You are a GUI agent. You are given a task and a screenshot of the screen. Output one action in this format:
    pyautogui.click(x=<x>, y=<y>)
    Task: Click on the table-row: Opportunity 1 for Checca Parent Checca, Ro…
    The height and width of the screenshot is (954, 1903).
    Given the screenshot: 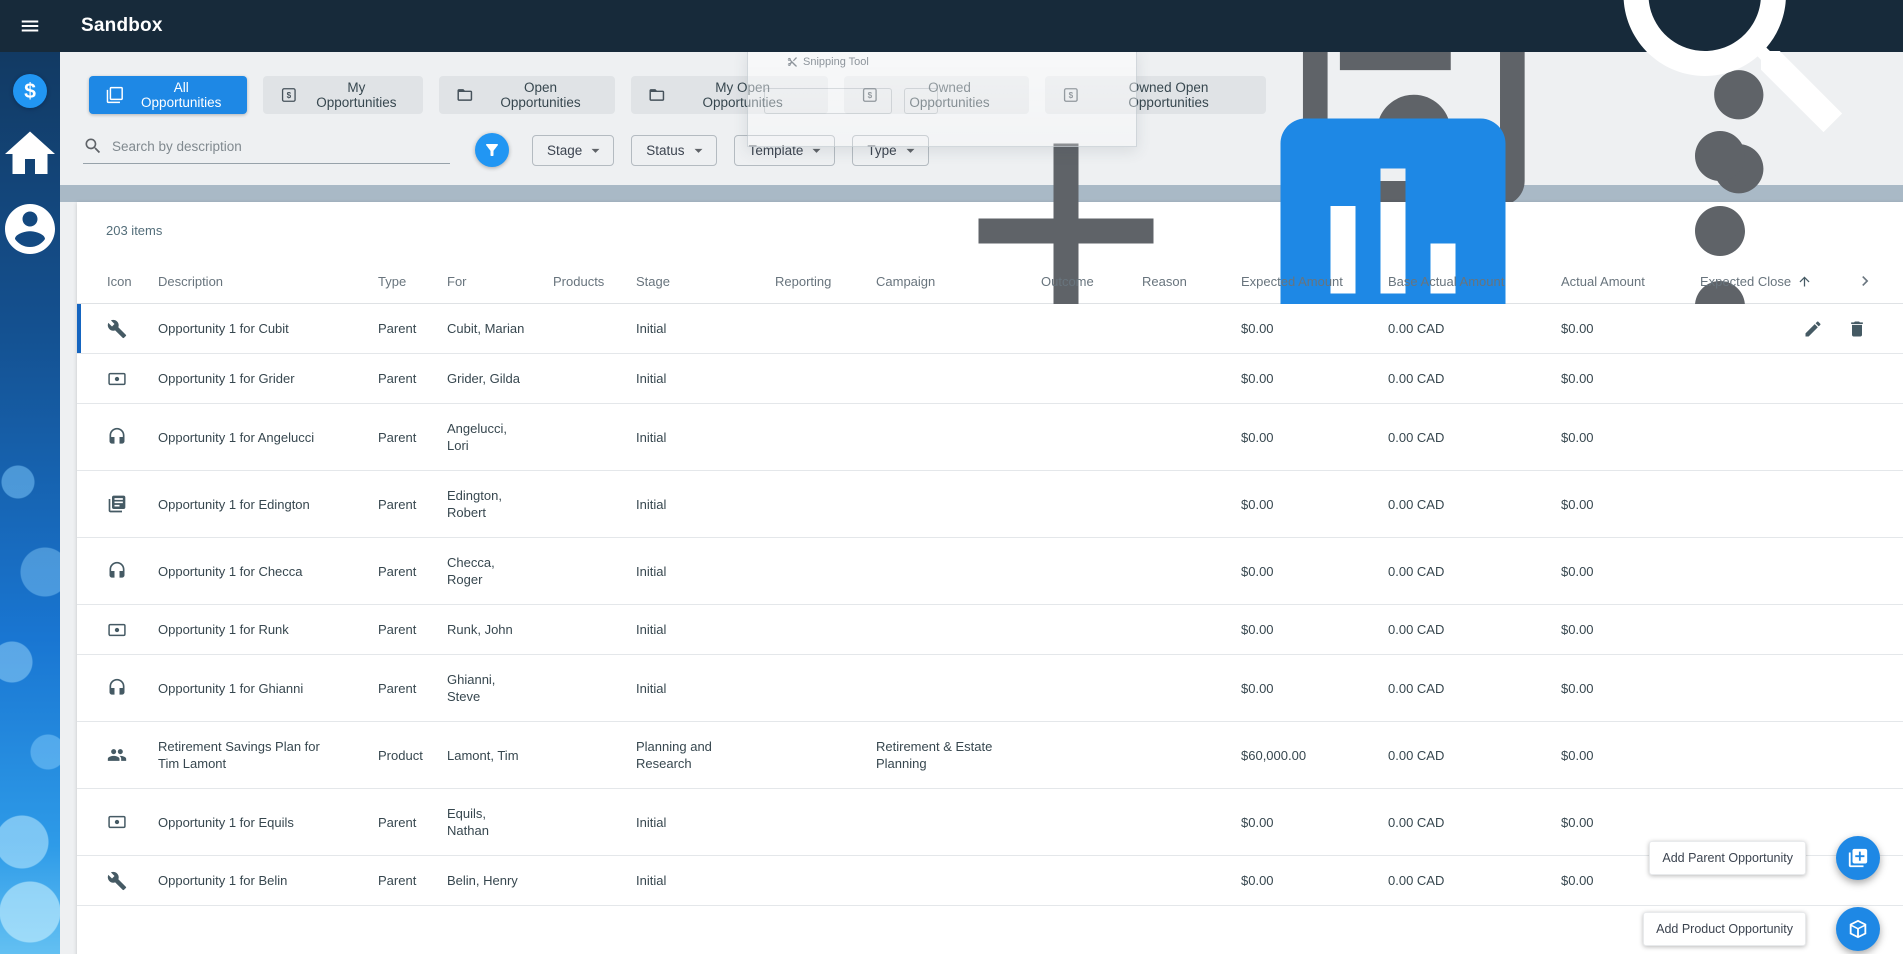 What is the action you would take?
    pyautogui.click(x=990, y=571)
    